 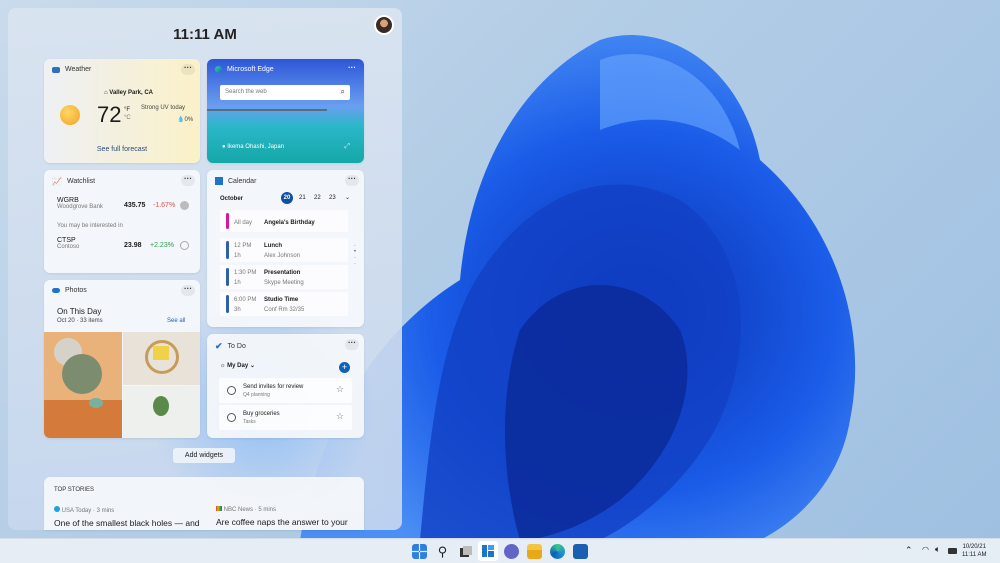 I want to click on event-title: Lunch, so click(x=273, y=246).